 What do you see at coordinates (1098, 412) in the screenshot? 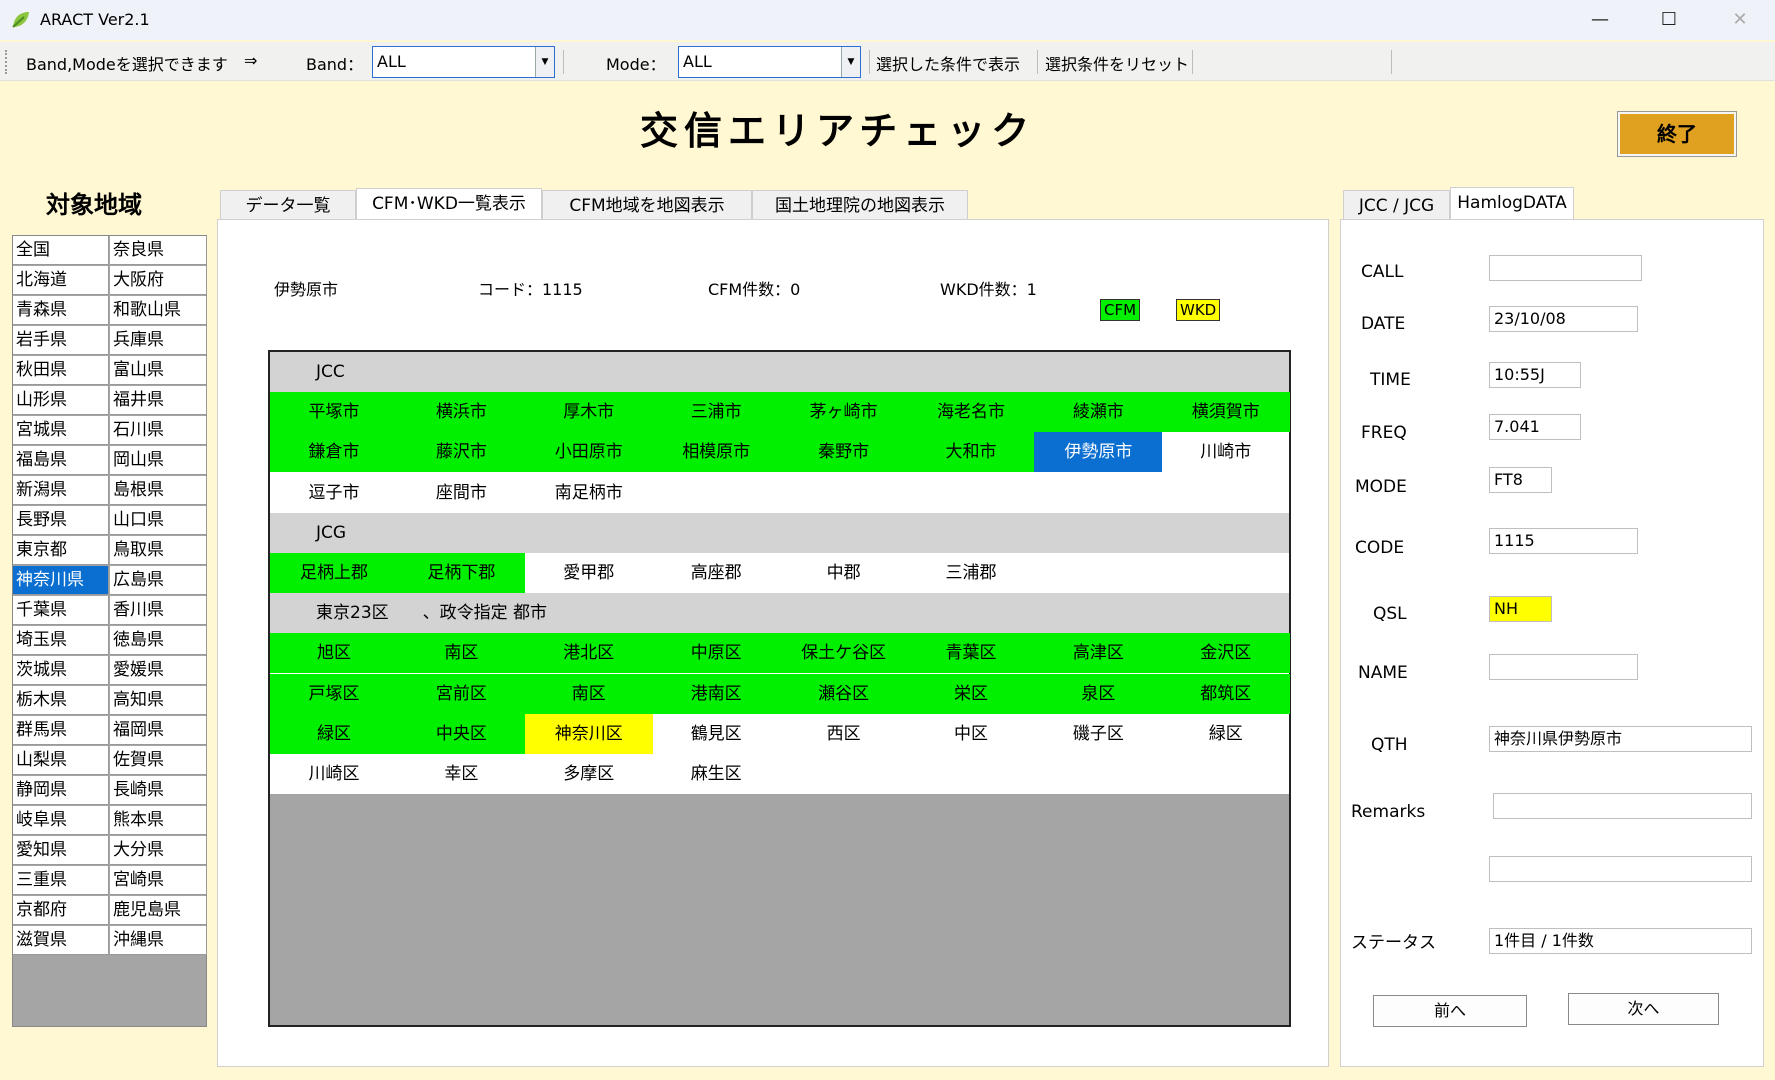
I see `area-cell: 綾瀬市` at bounding box center [1098, 412].